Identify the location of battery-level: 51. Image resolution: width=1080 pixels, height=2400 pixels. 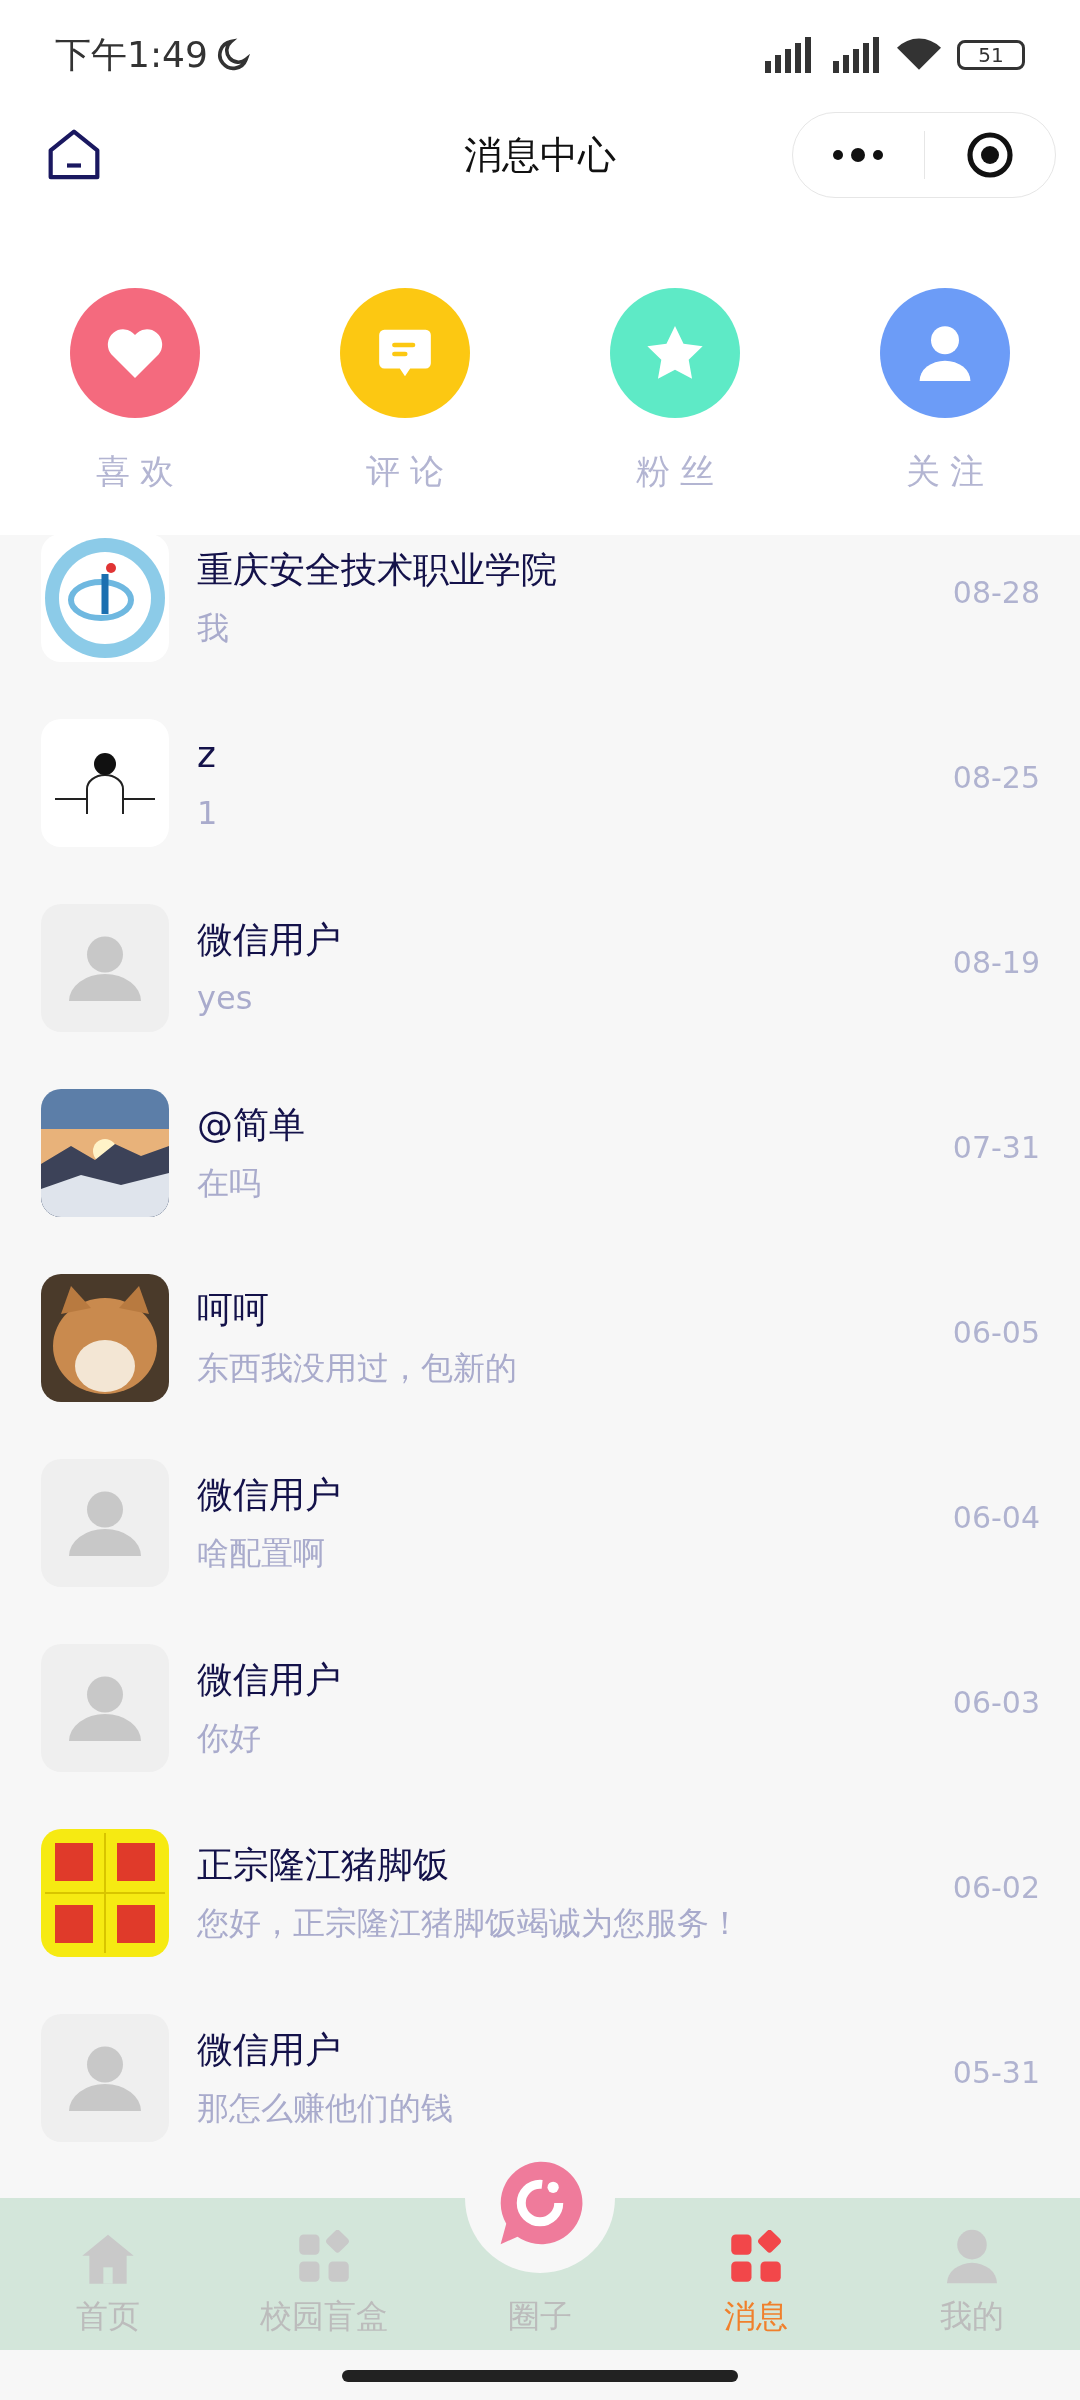
(991, 55).